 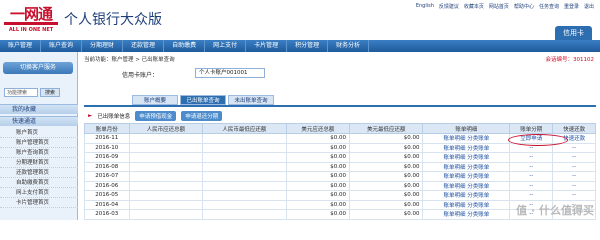 I want to click on sidebar-item: 网上支付首页, so click(x=39, y=193).